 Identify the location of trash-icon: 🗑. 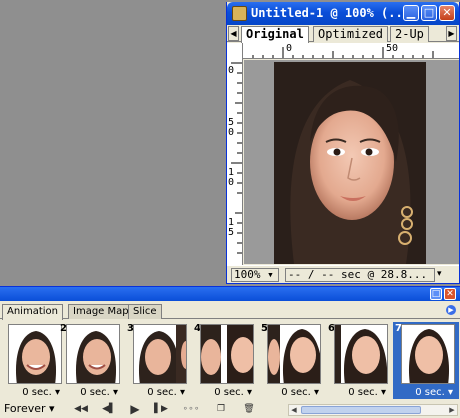
(249, 409).